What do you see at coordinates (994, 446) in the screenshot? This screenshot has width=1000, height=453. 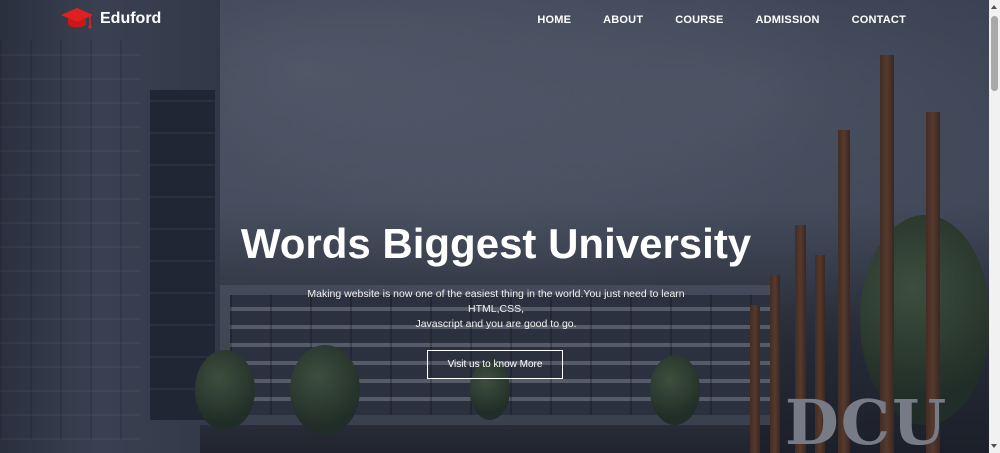 I see `scroll-down-arrow-icon` at bounding box center [994, 446].